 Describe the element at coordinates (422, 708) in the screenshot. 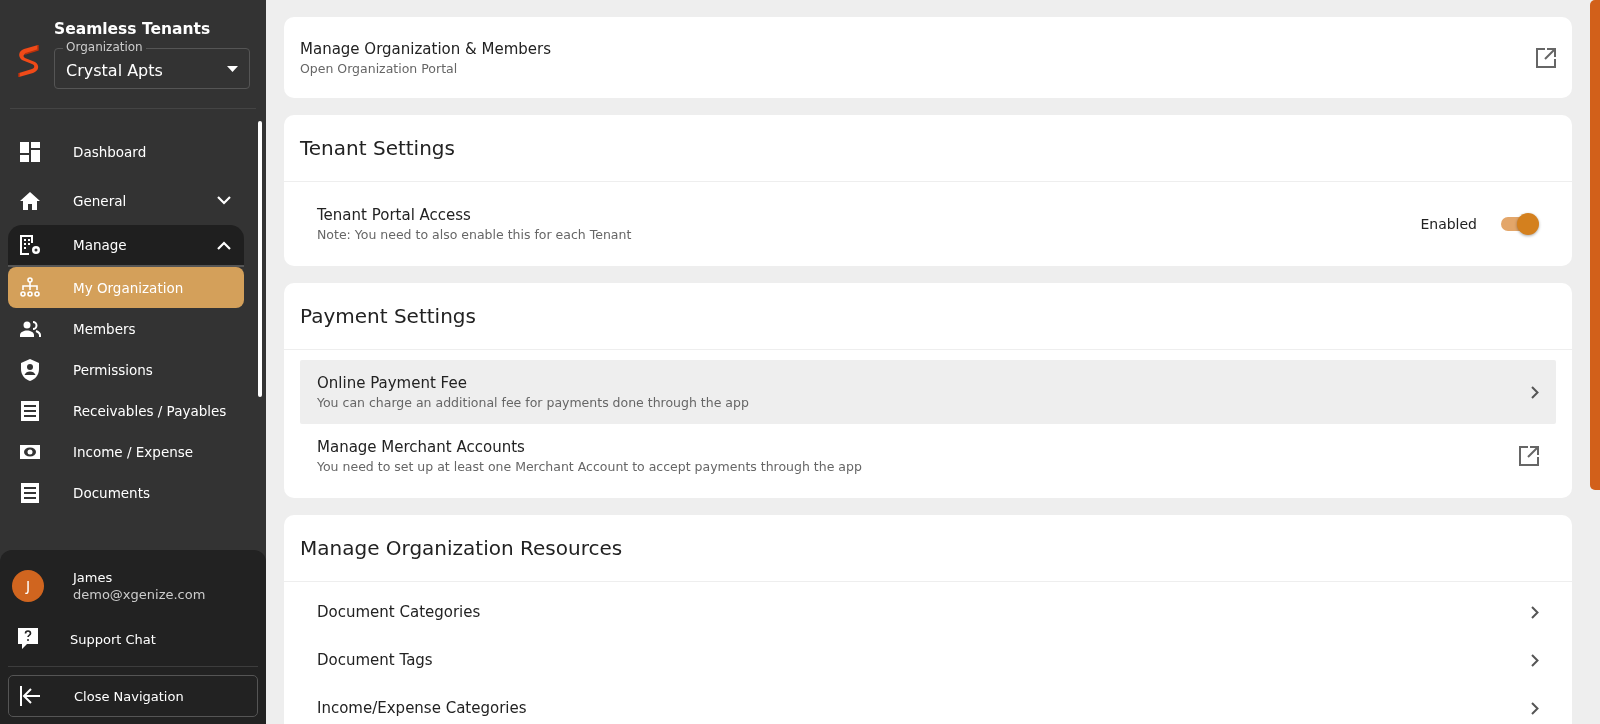

I see `row-title: Income/Expense Categories` at that location.